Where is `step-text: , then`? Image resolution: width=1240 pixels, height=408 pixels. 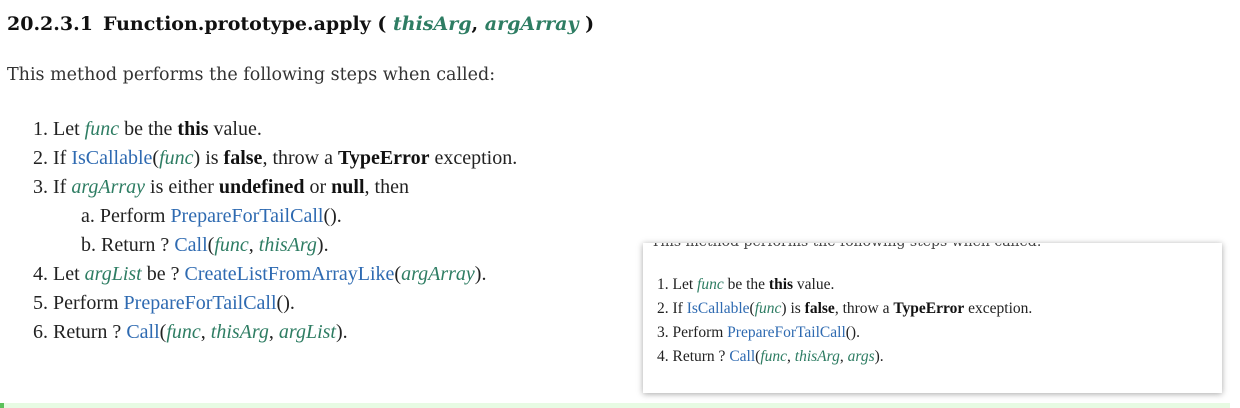
step-text: , then is located at coordinates (386, 187).